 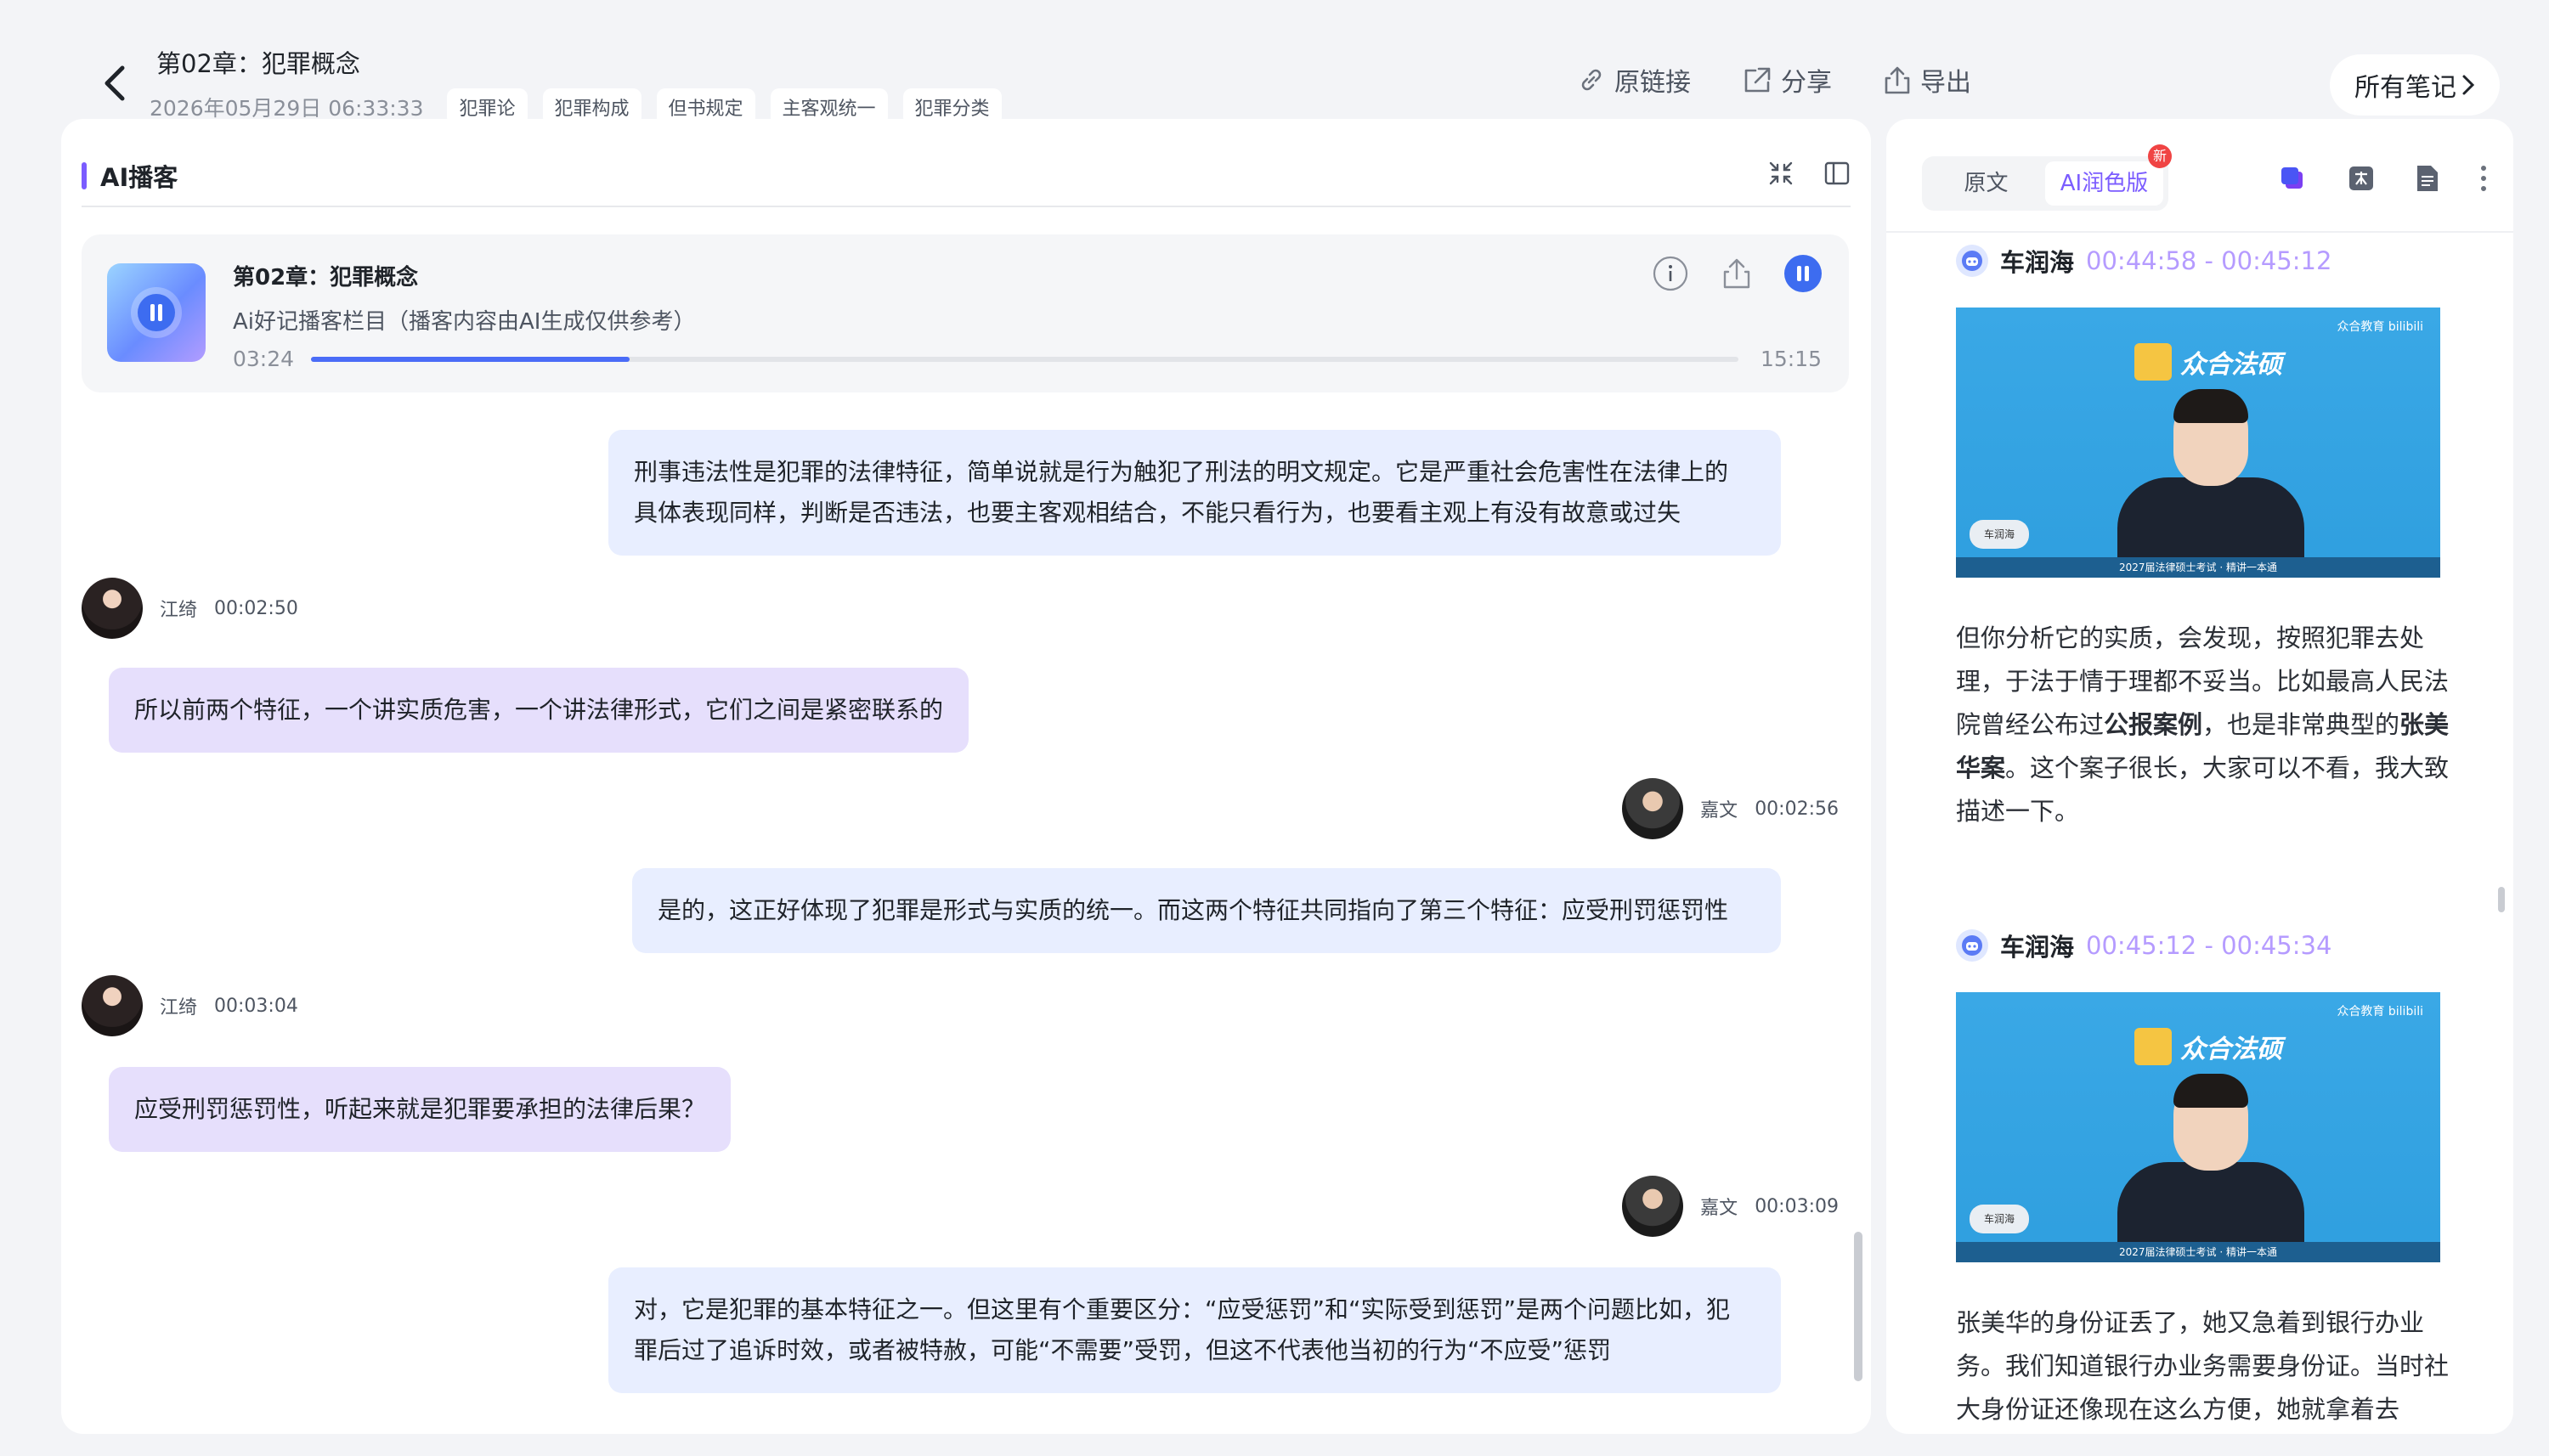 What do you see at coordinates (1592, 80) in the screenshot?
I see `link-icon` at bounding box center [1592, 80].